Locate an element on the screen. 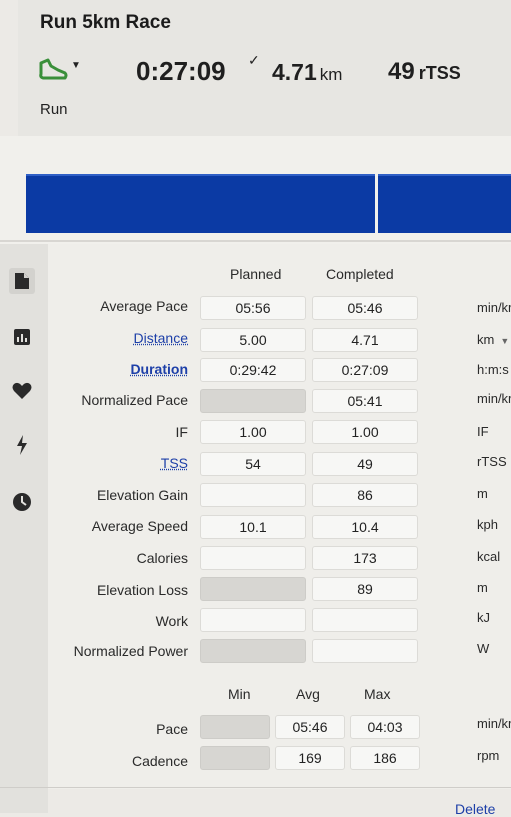  average-pace-planned-input: 05:56 is located at coordinates (253, 308).